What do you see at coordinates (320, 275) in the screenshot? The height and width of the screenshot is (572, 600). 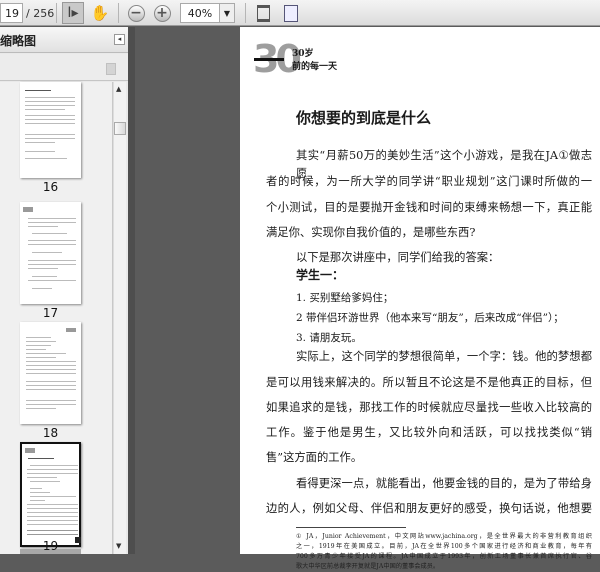 I see `student-heading: 学生一：` at bounding box center [320, 275].